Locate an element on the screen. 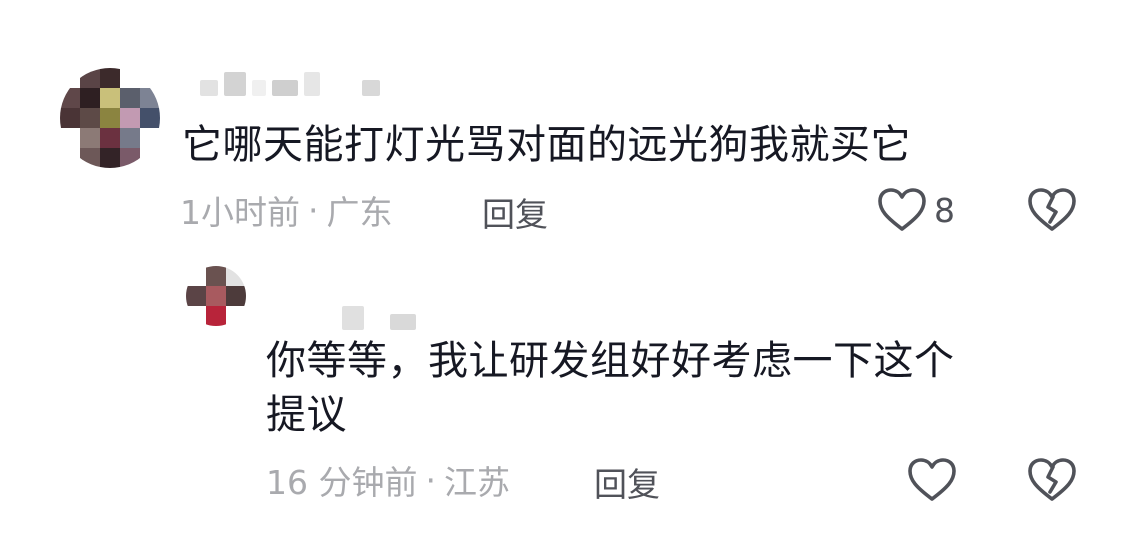  comment-text: 你等等，我让研发组好好考虑一下这个 提议 is located at coordinates (610, 388).